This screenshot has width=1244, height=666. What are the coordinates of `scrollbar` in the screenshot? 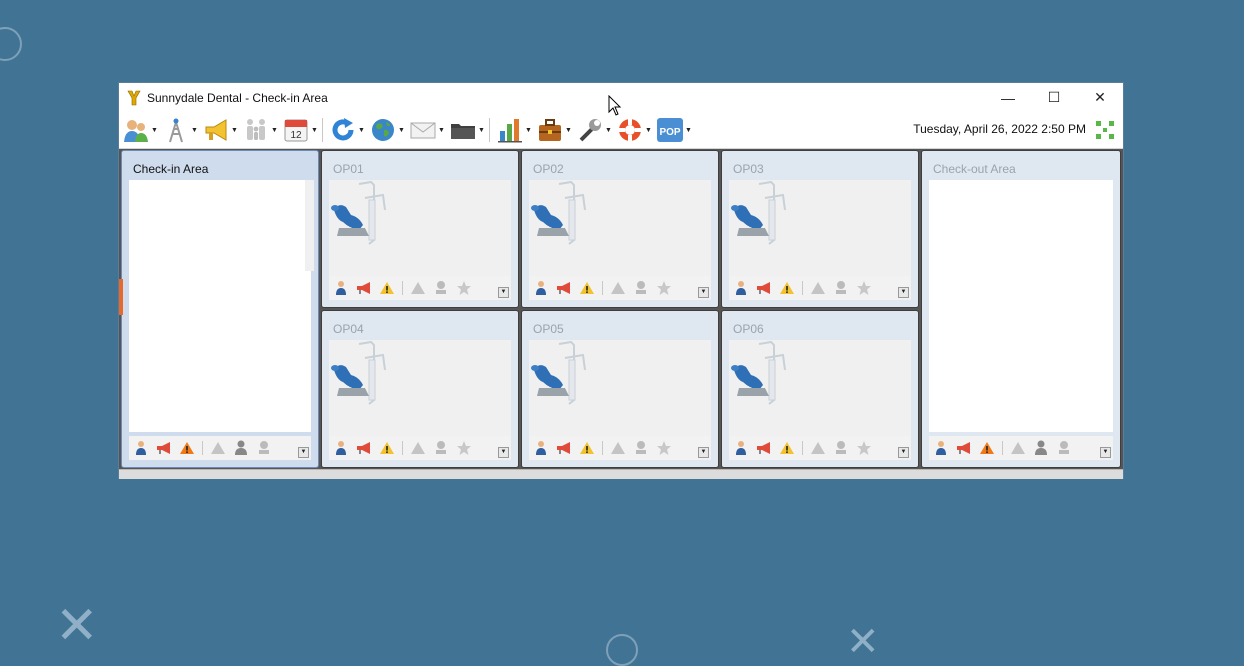 It's located at (309, 225).